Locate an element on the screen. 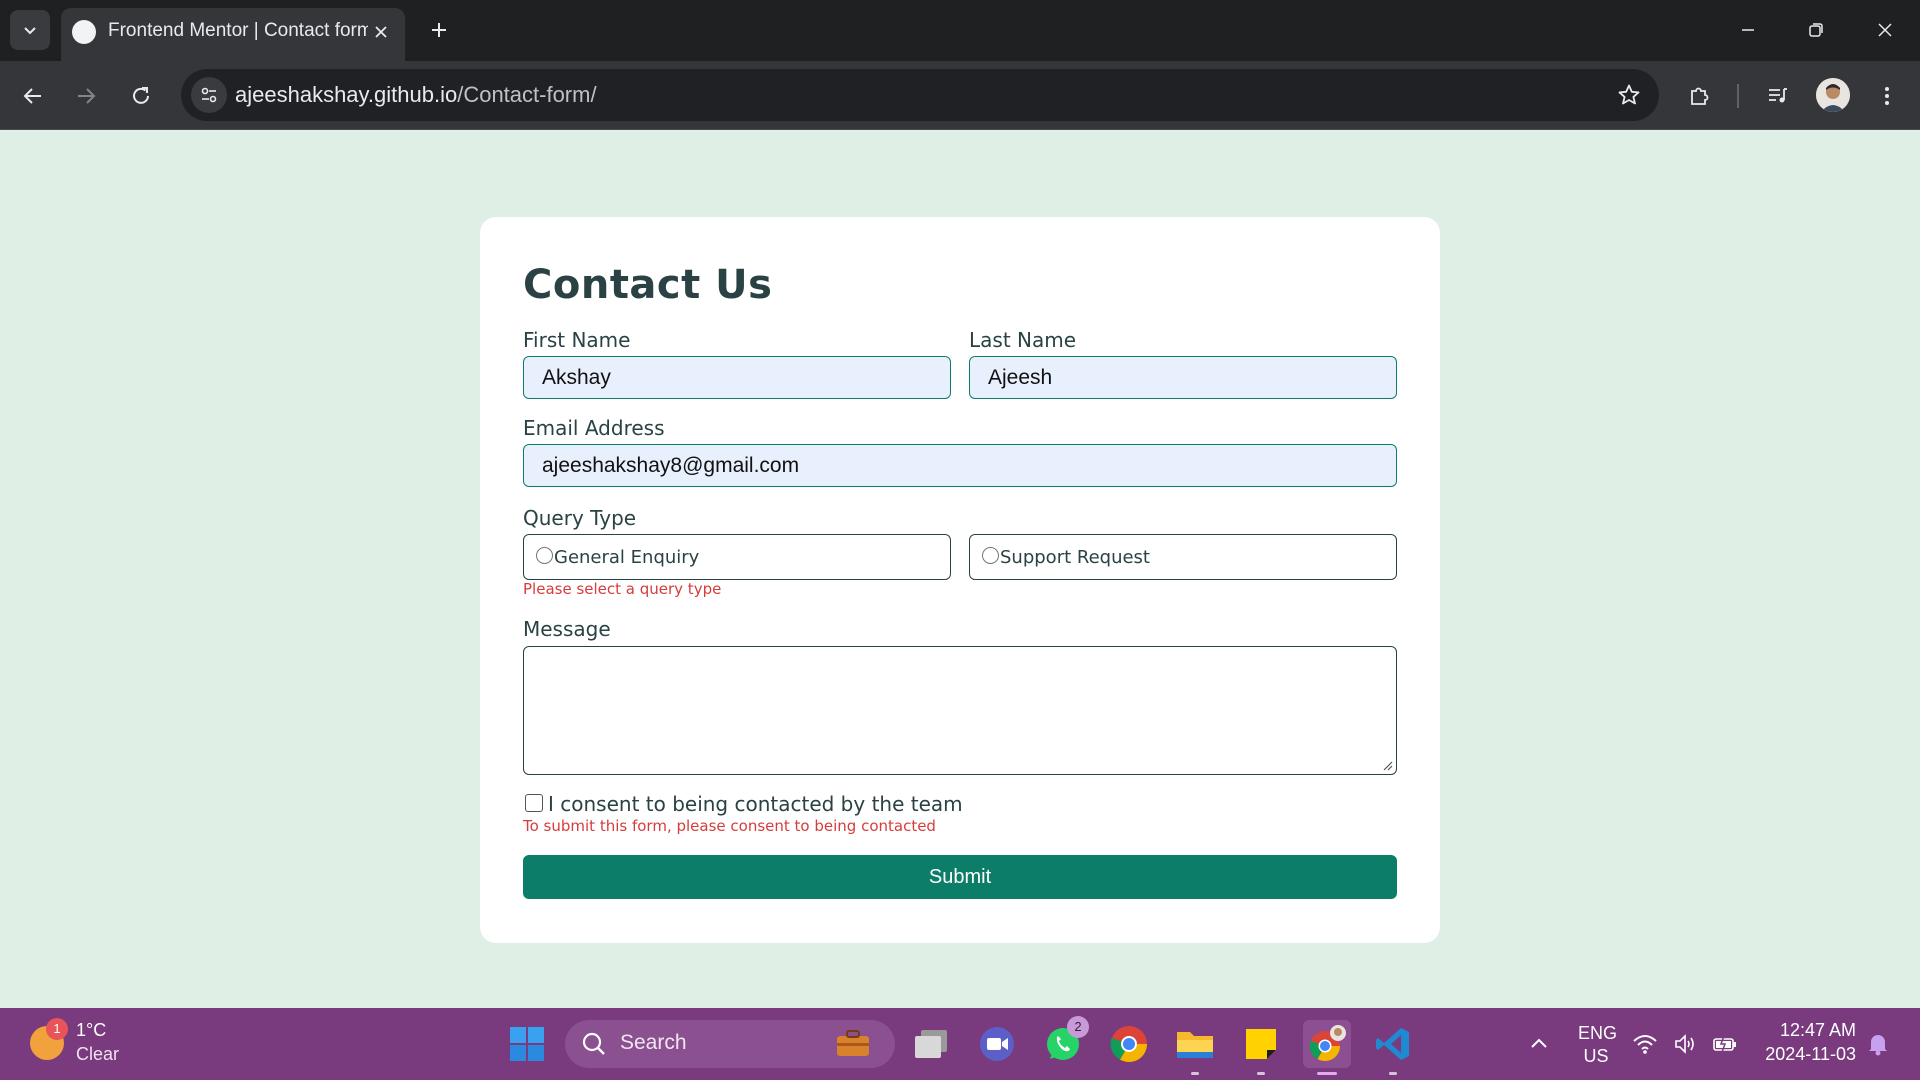 Image resolution: width=1920 pixels, height=1080 pixels. chrome-profile-app is located at coordinates (1327, 1047).